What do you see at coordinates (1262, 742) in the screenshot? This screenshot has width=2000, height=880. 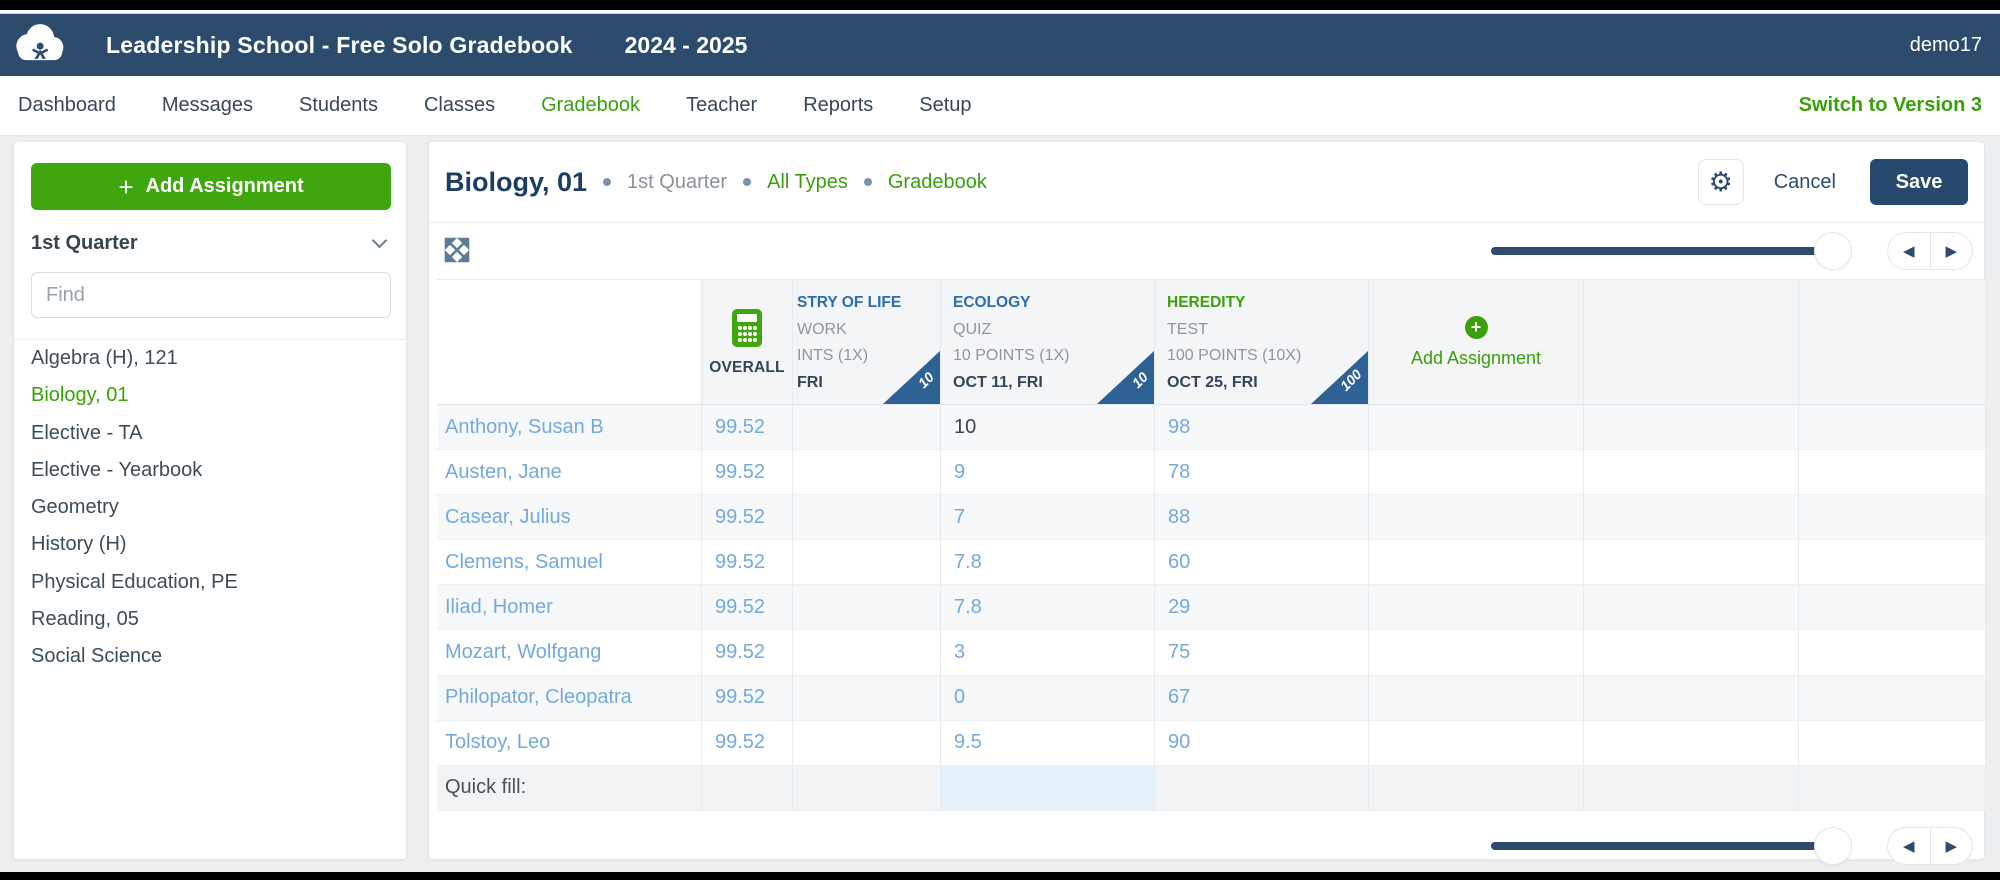 I see `grade-cell-heredity: 90` at bounding box center [1262, 742].